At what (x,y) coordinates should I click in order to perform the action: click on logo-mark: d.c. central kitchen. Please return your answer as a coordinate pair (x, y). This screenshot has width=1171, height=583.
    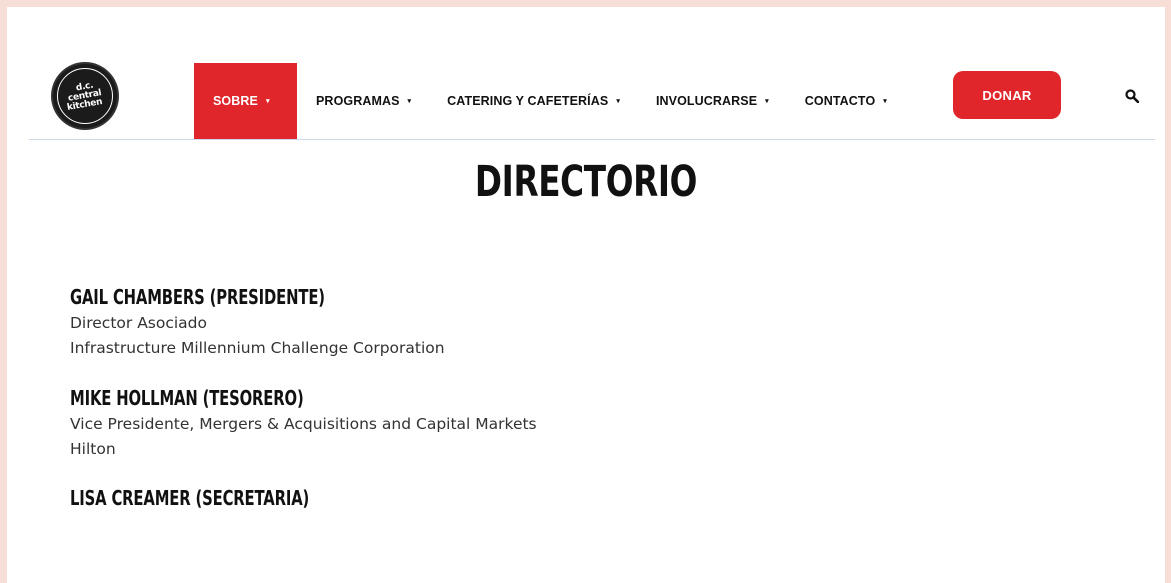
    Looking at the image, I should click on (85, 96).